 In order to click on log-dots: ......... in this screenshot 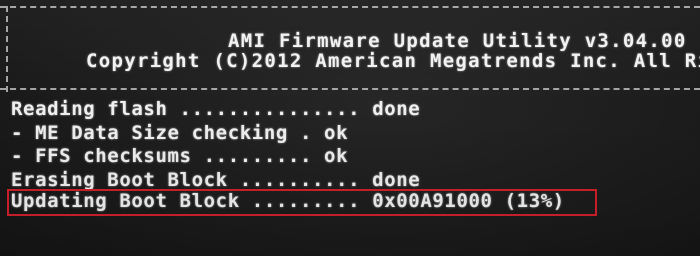, I will do `click(258, 156)`.